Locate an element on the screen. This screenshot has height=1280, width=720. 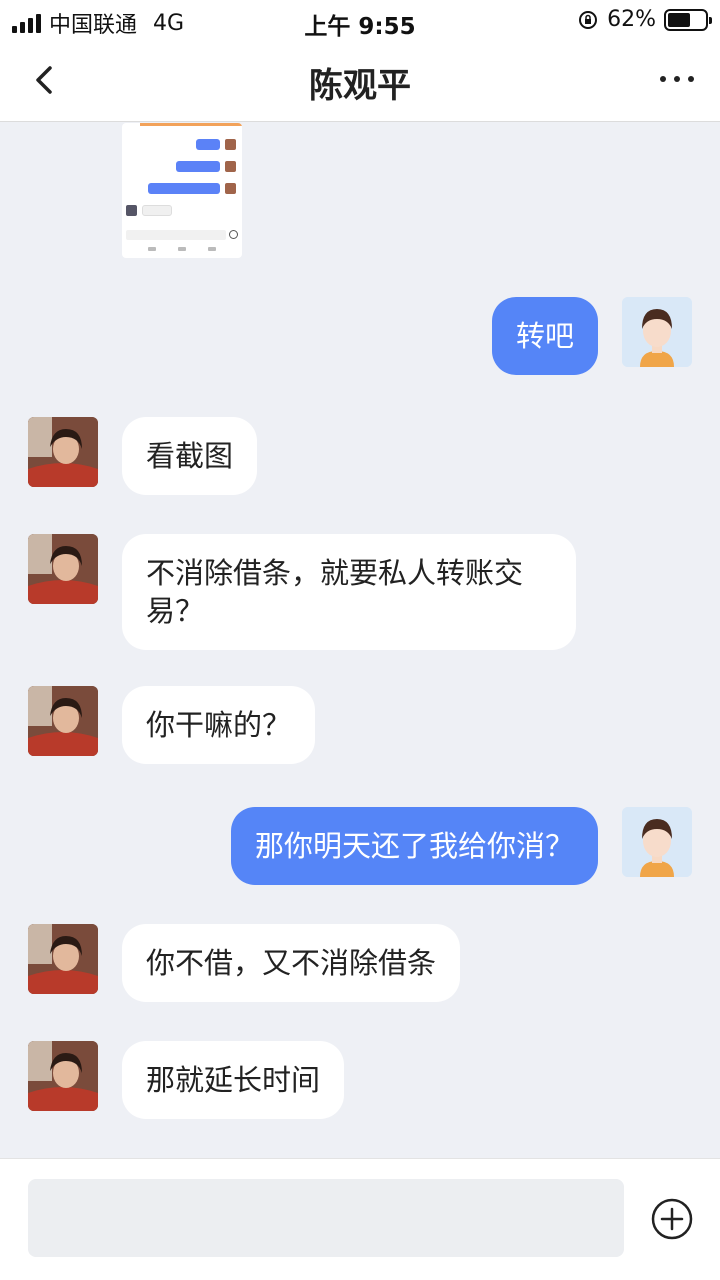
page-title: 陈观平 is located at coordinates (360, 86).